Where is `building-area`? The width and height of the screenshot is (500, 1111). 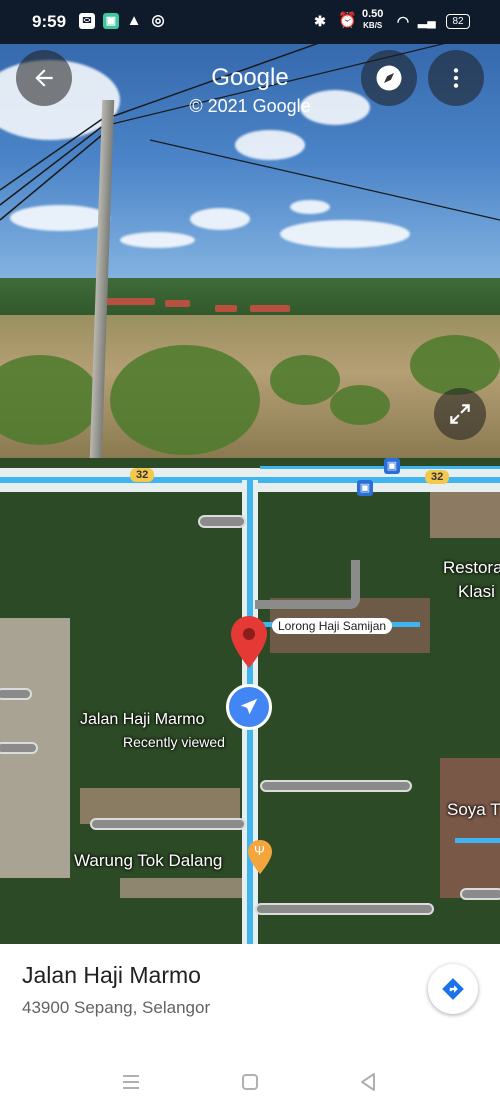 building-area is located at coordinates (465, 513).